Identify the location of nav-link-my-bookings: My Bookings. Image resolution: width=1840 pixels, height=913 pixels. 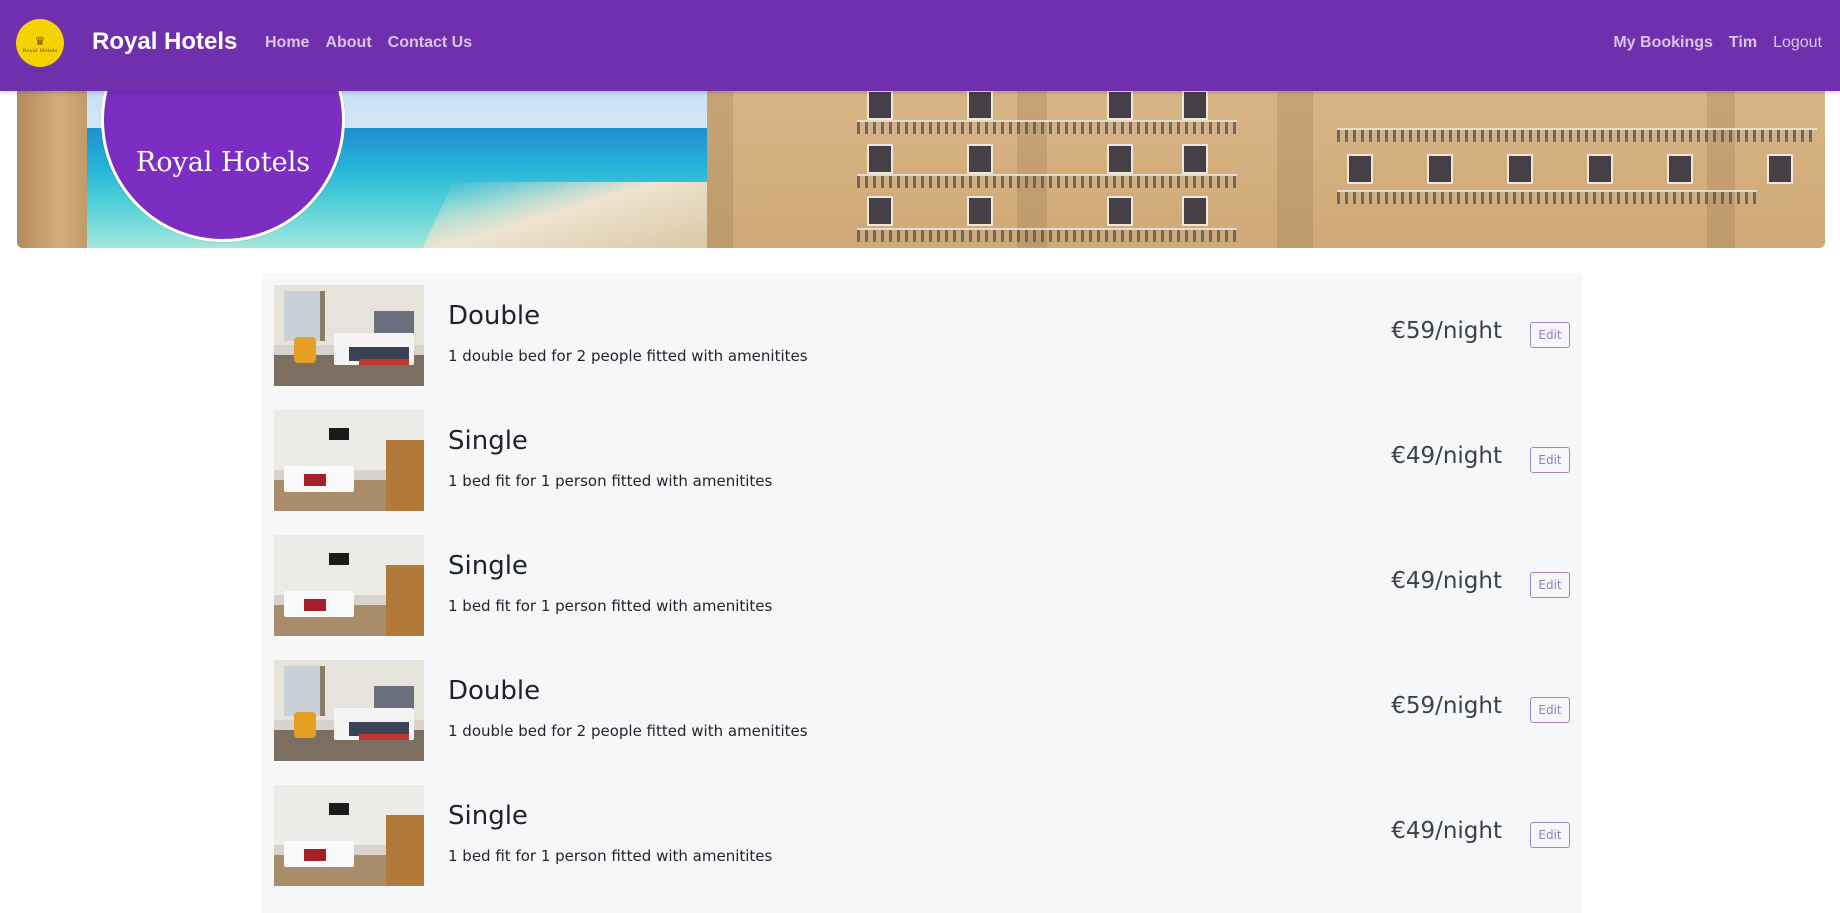
(1663, 43).